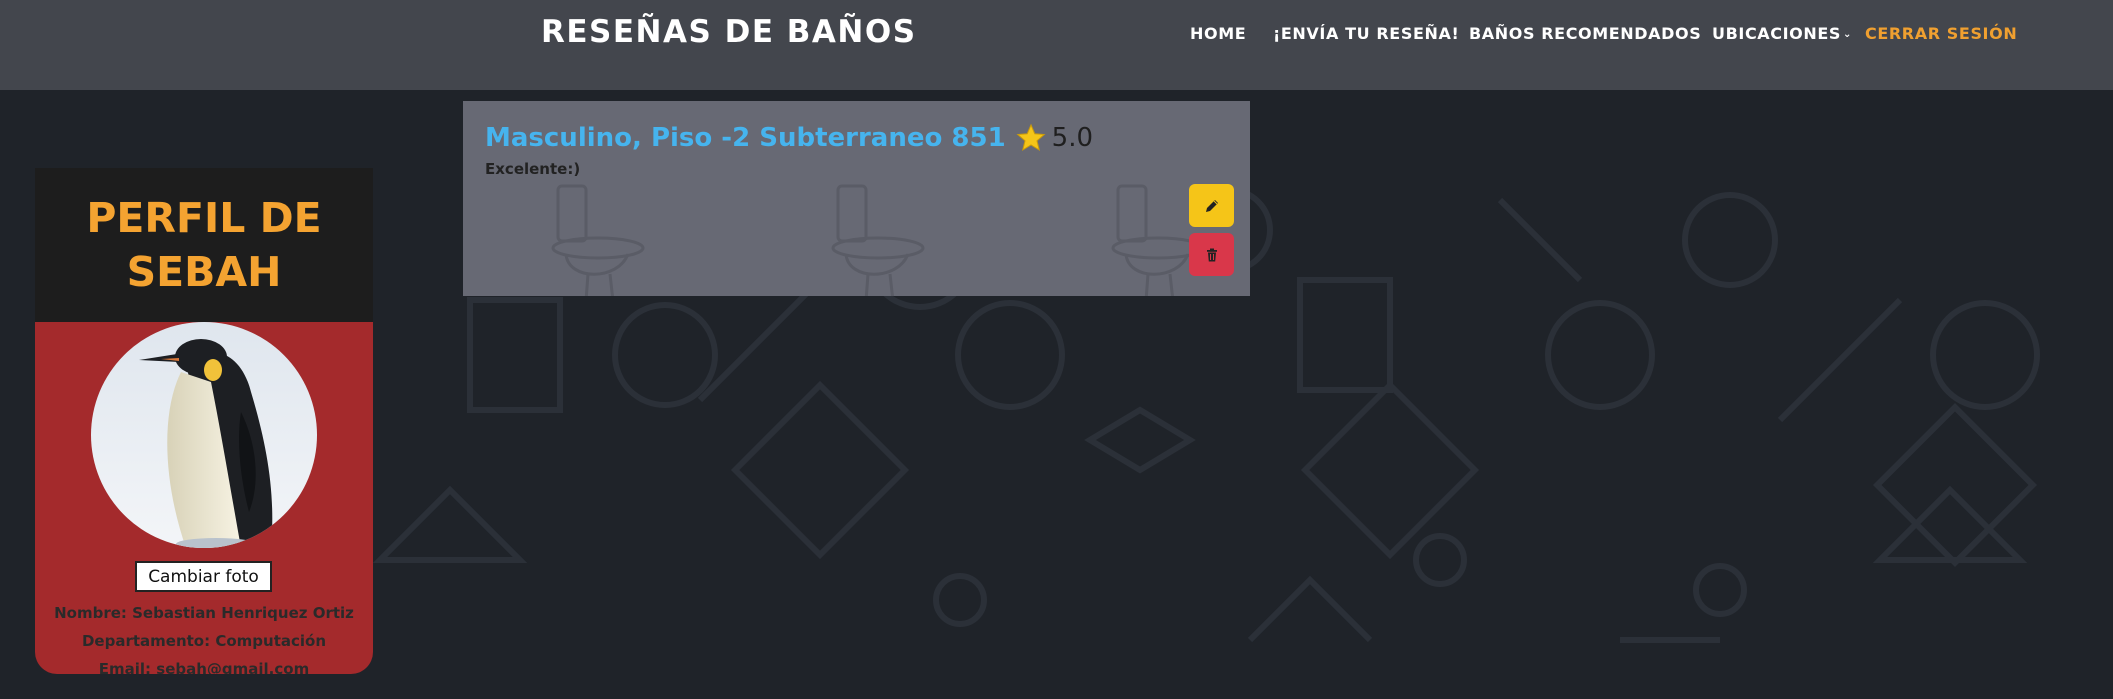 This screenshot has height=699, width=2113. I want to click on nav-logout: CERRAR SESIÓN, so click(1941, 33).